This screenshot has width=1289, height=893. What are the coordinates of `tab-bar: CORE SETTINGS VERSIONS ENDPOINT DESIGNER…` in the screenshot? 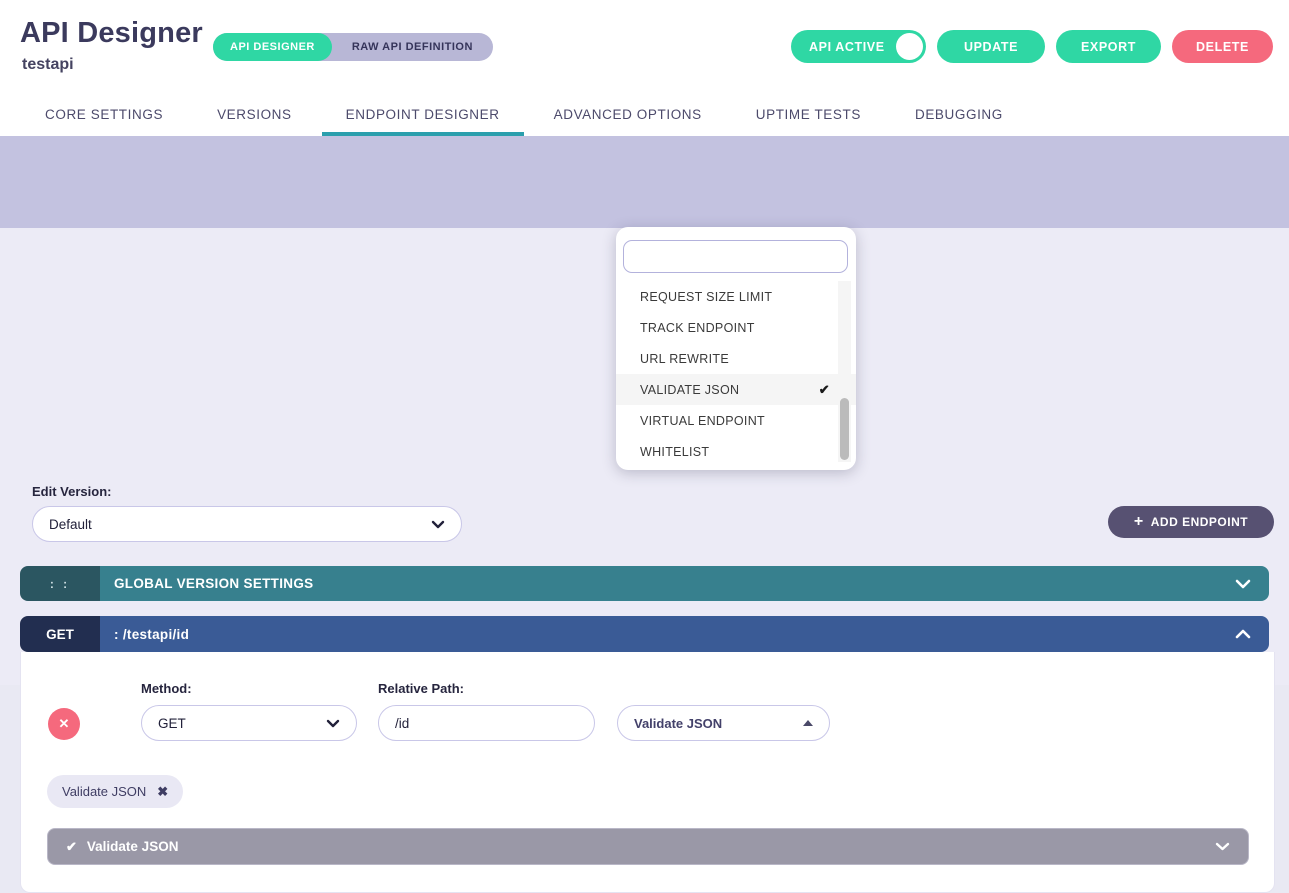 It's located at (524, 122).